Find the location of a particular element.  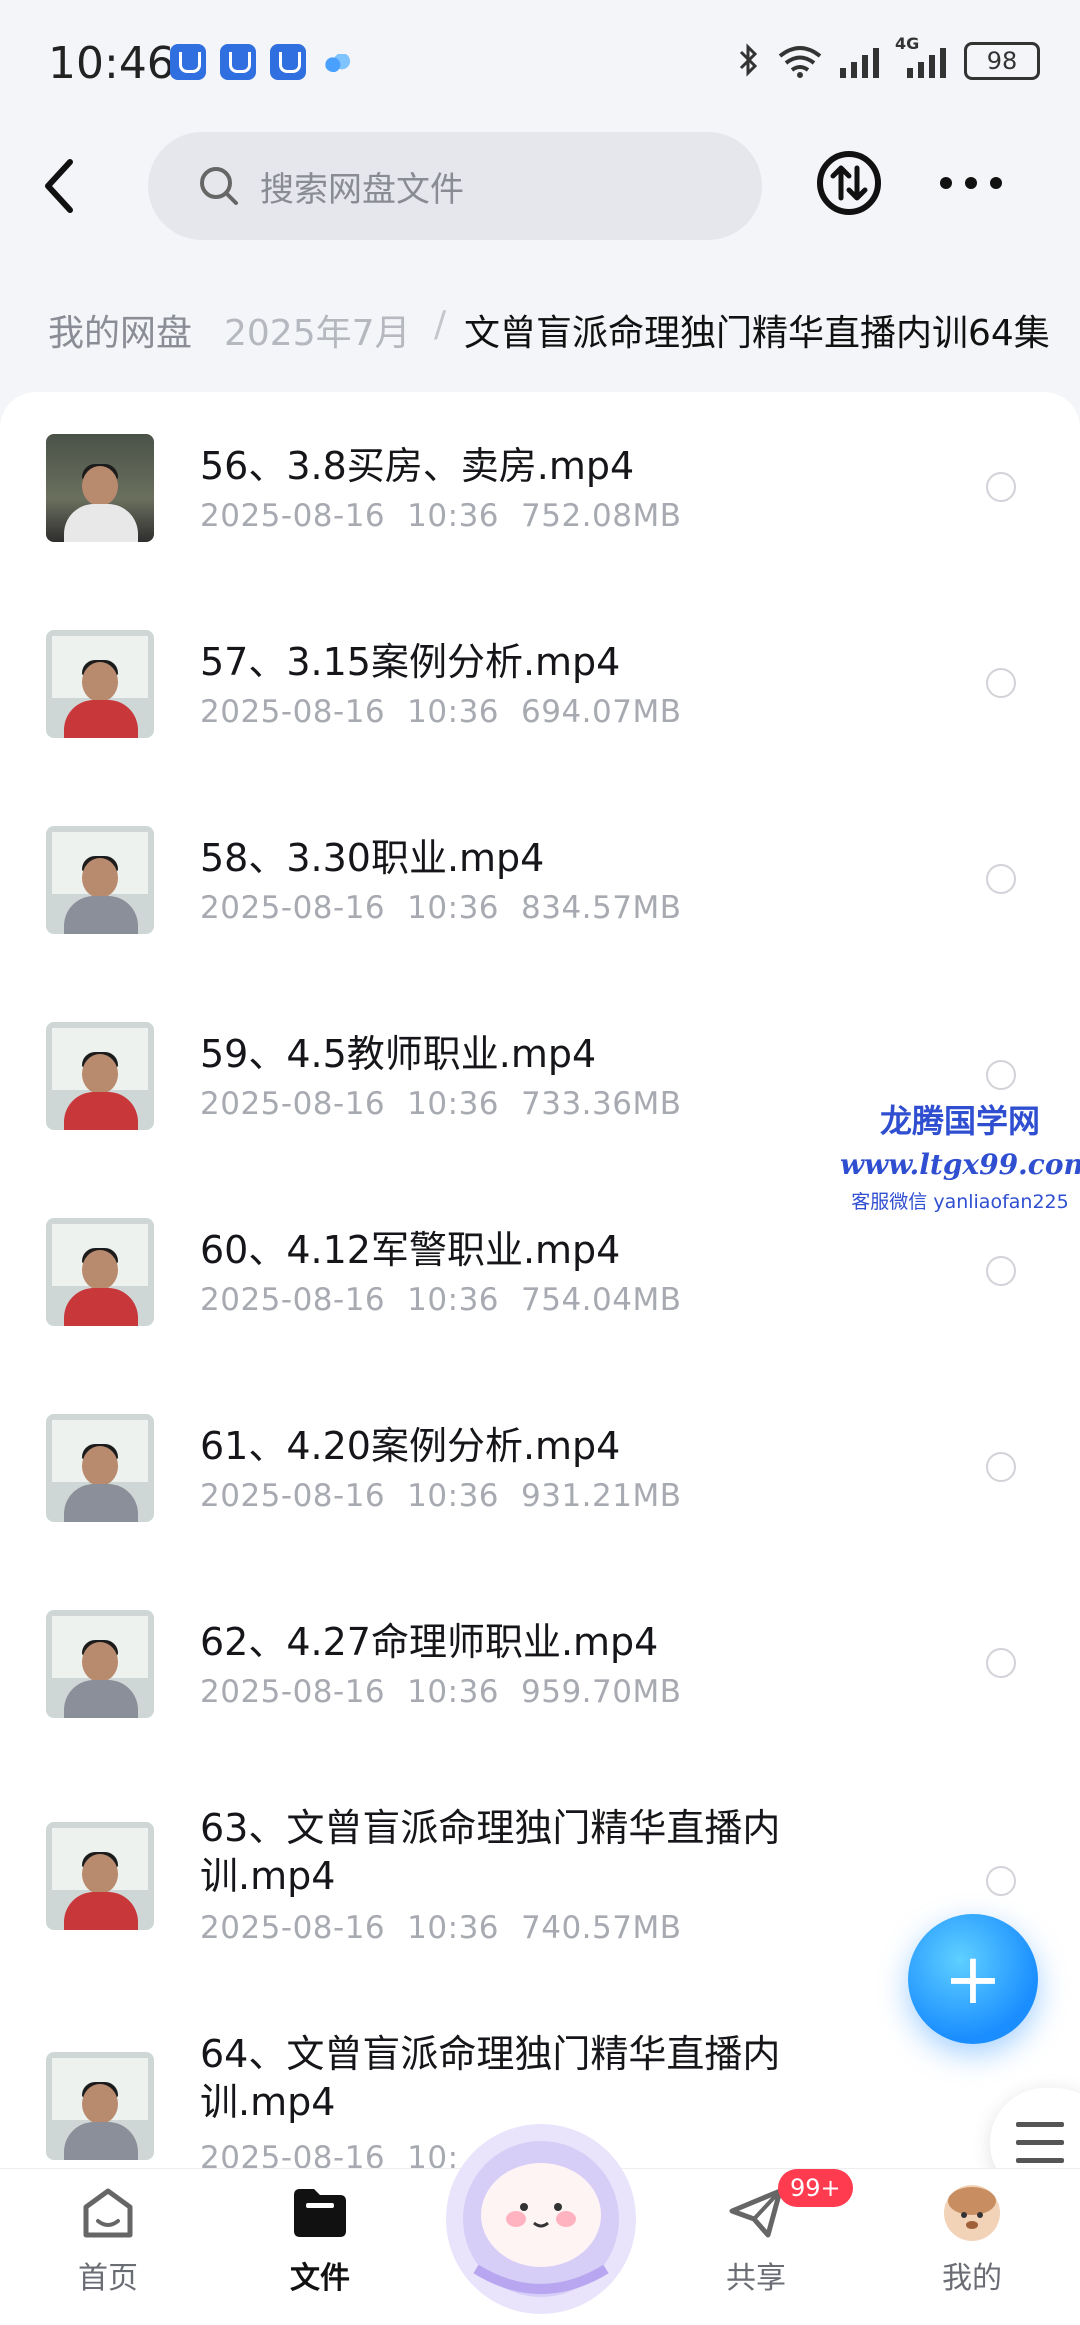

file-row: 60、4.12军警职业.mp4 2025-08-16 10:36 754.04MB is located at coordinates (540, 1300).